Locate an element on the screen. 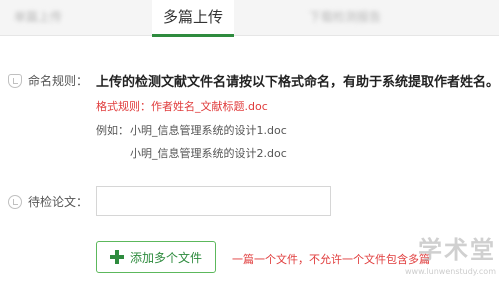  shield-check-icon is located at coordinates (15, 81).